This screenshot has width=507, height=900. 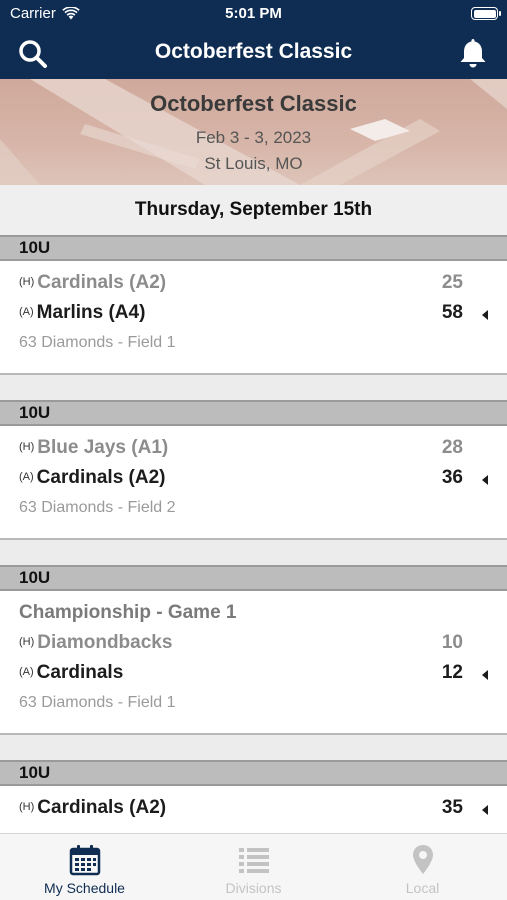 I want to click on home-team-name: Diamondbacks, so click(x=105, y=642).